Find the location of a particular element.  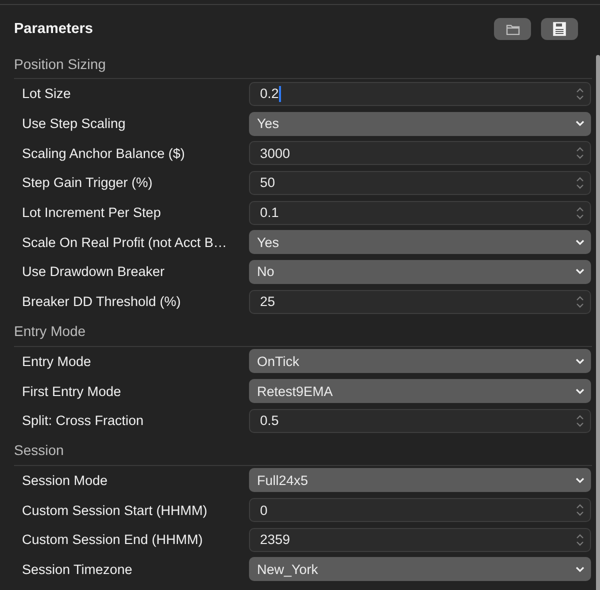

parameter-label: First Entry Mode is located at coordinates (72, 391).